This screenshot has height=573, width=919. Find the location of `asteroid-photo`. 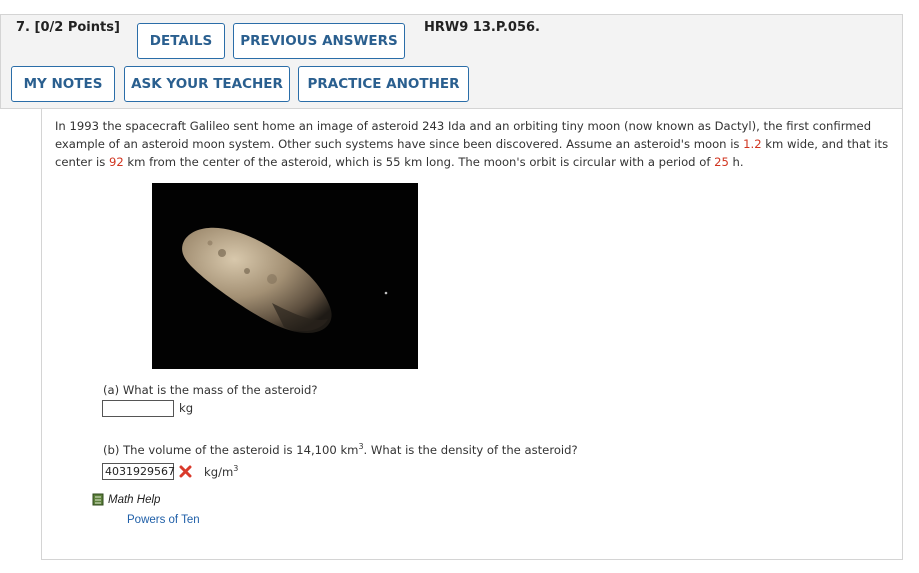

asteroid-photo is located at coordinates (285, 276).